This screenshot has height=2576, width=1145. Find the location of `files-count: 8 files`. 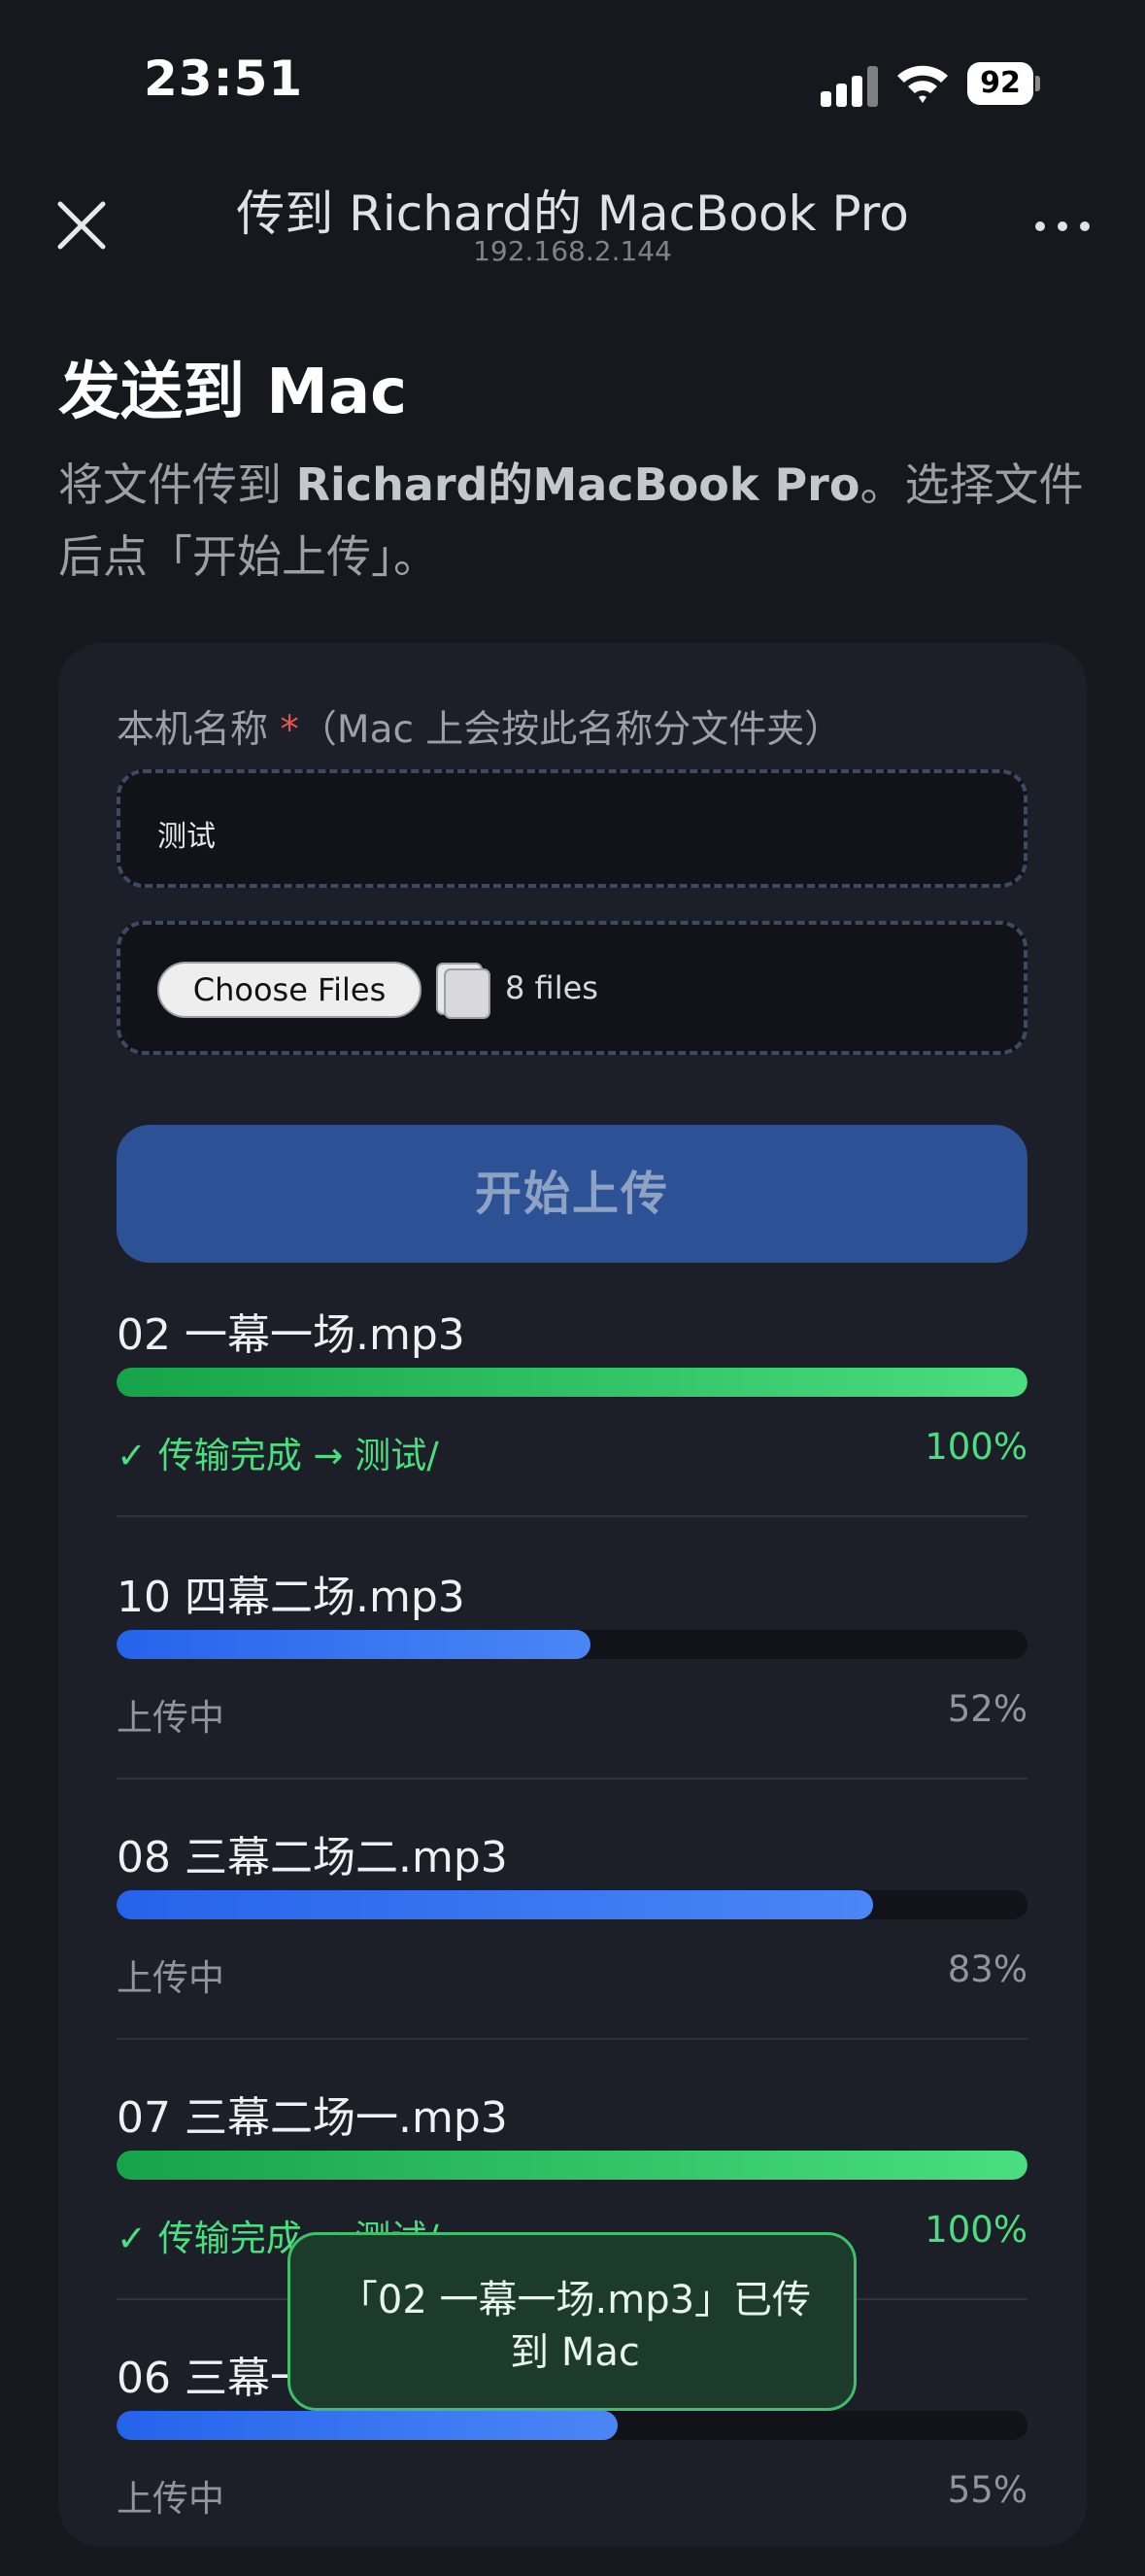

files-count: 8 files is located at coordinates (551, 987).